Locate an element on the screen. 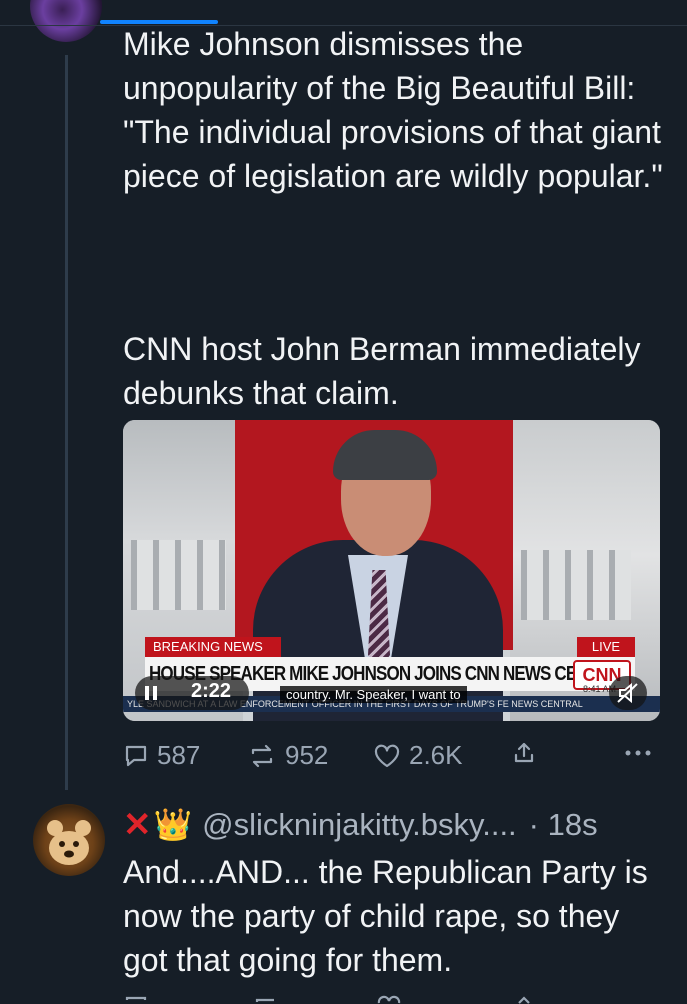 The image size is (687, 1004). reply-timestamp: · 18s is located at coordinates (563, 825).